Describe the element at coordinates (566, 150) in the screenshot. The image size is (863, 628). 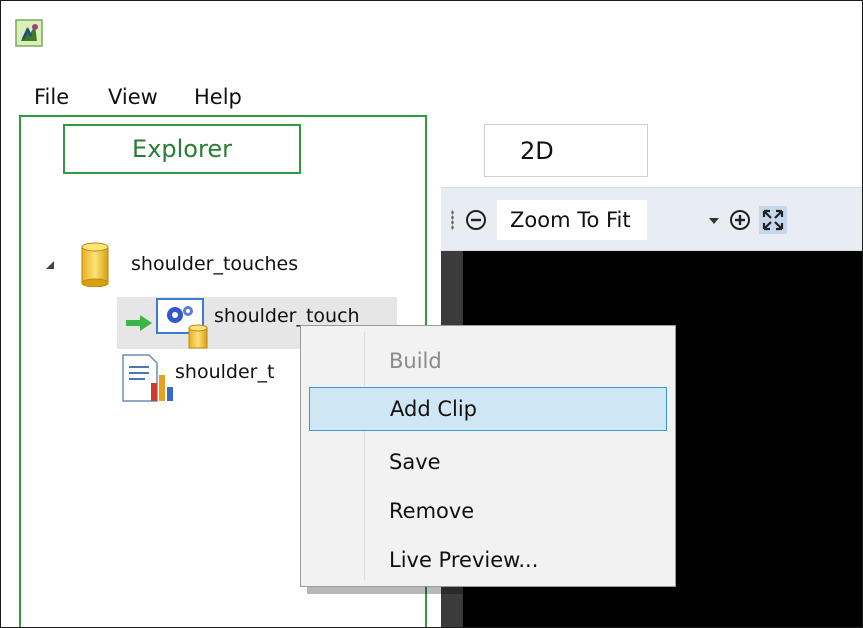
I see `tab-2d: 2D` at that location.